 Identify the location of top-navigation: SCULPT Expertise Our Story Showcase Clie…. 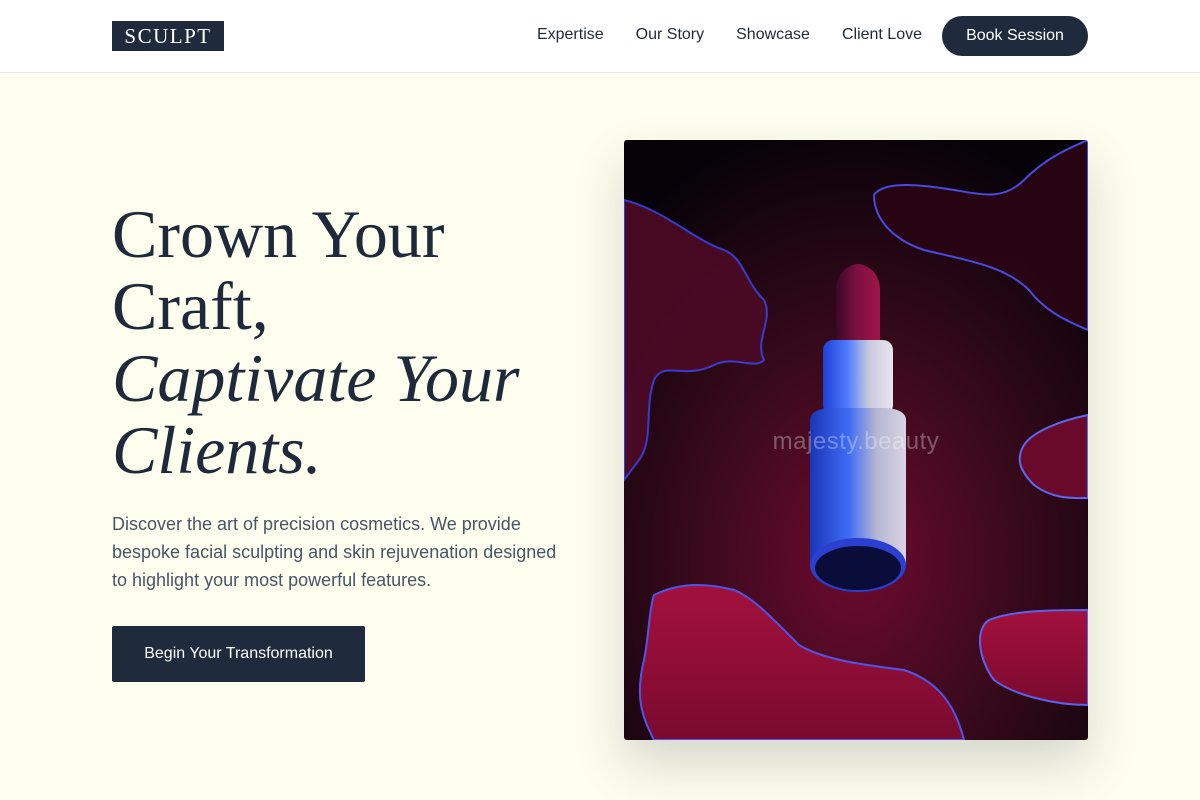
(600, 36).